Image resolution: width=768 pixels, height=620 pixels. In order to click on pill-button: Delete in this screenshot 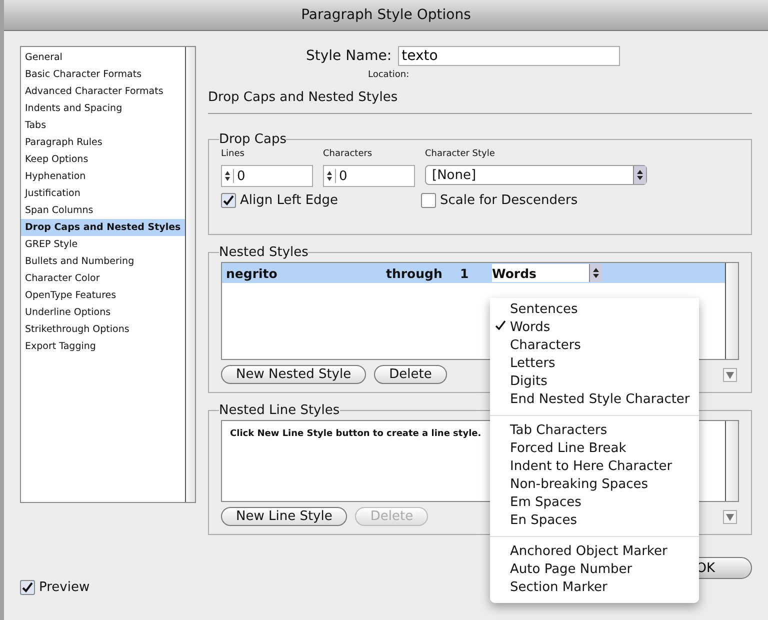, I will do `click(410, 374)`.